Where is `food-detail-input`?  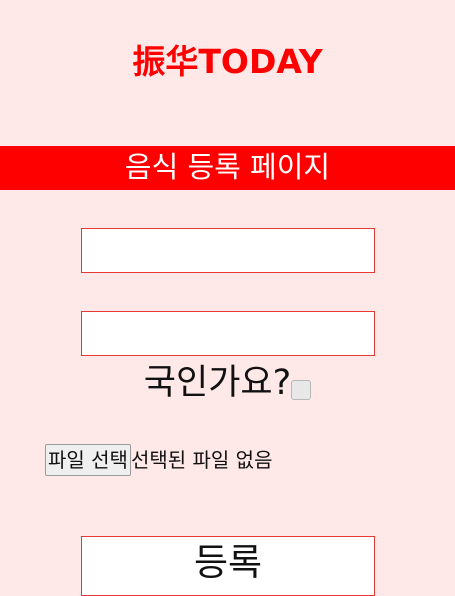
food-detail-input is located at coordinates (228, 333).